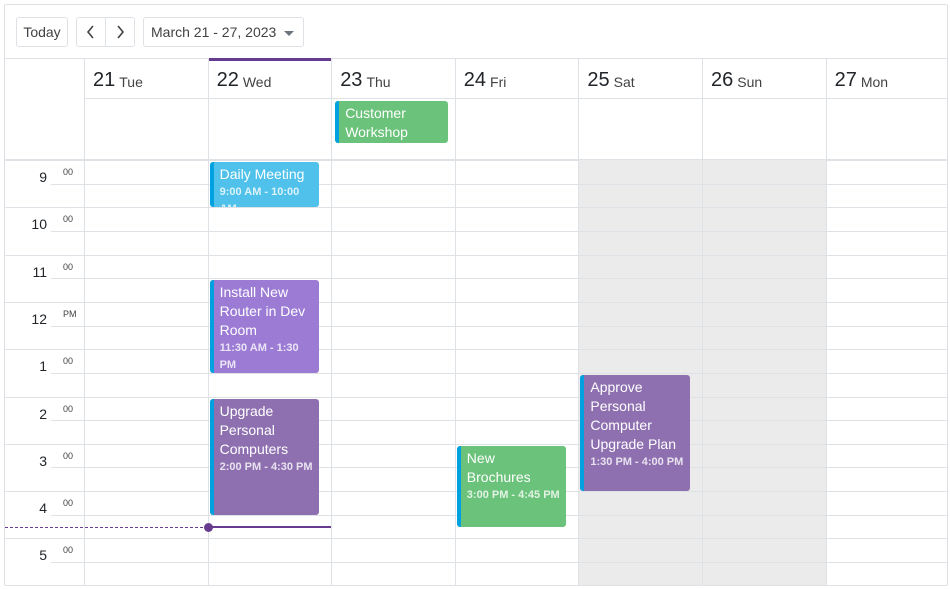  I want to click on day-header-fri: 24 Fri, so click(516, 79).